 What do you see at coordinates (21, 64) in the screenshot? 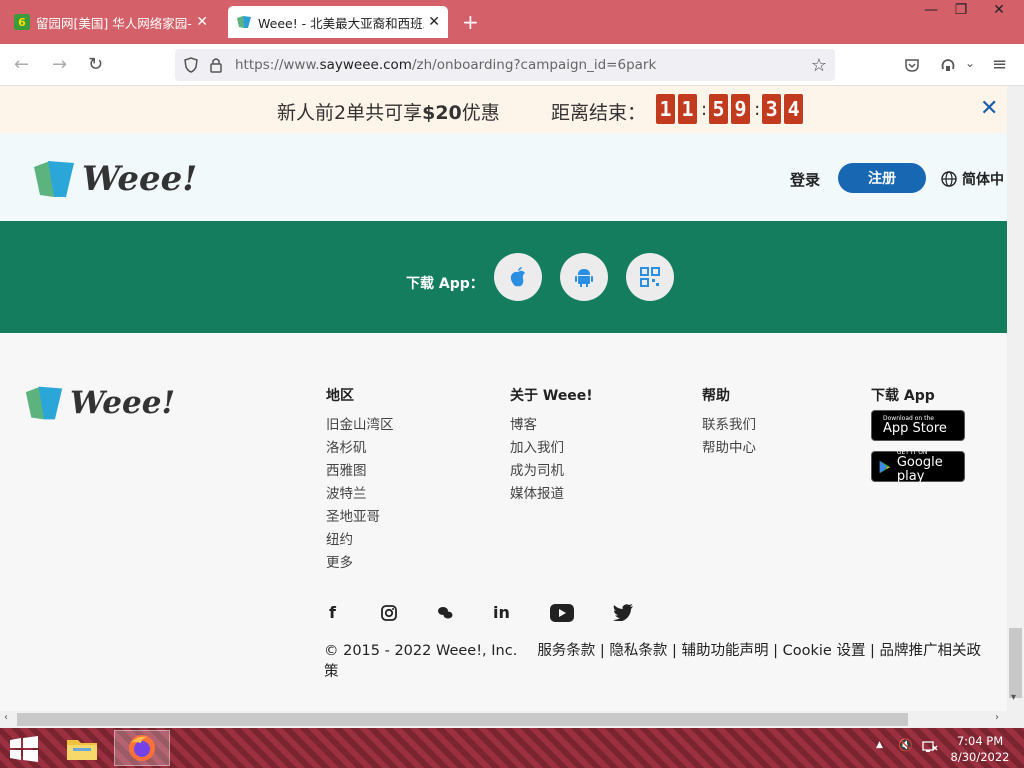
I see `back-arrow-icon: ←` at bounding box center [21, 64].